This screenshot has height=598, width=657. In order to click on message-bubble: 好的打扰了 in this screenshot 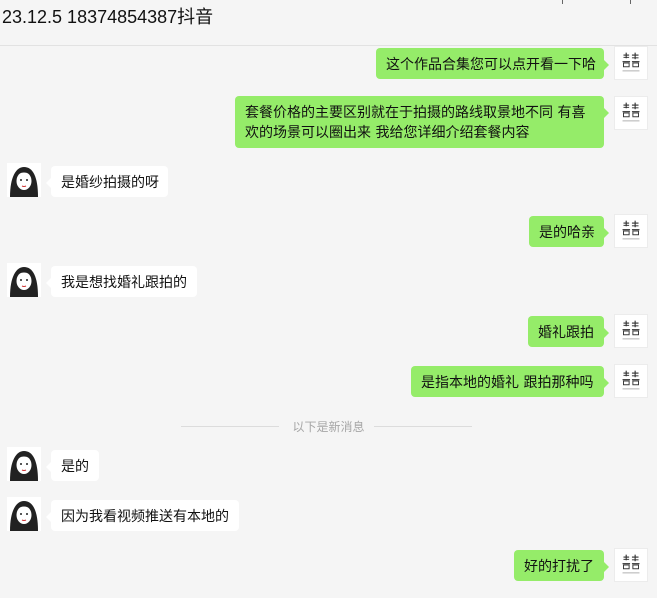, I will do `click(561, 565)`.